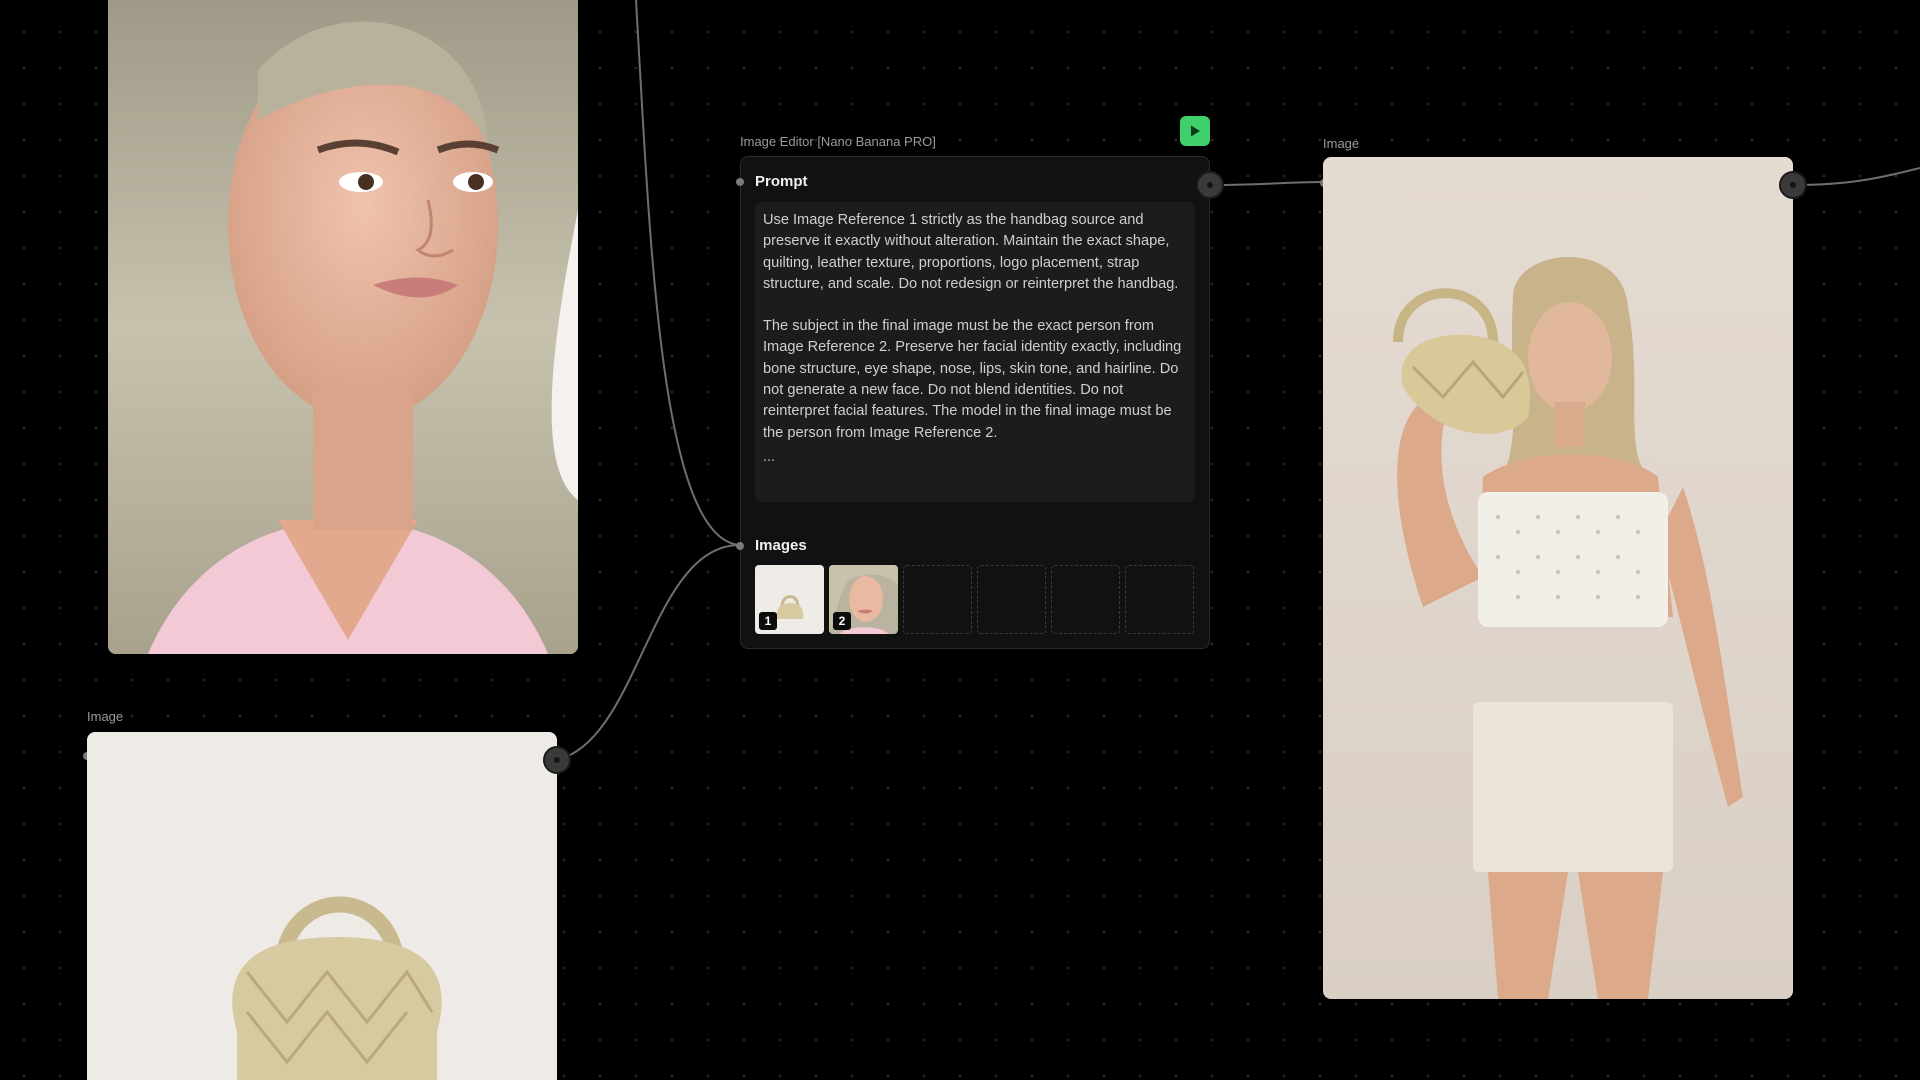 The width and height of the screenshot is (1920, 1080). Describe the element at coordinates (789, 599) in the screenshot. I see `image-slot-1: 1` at that location.